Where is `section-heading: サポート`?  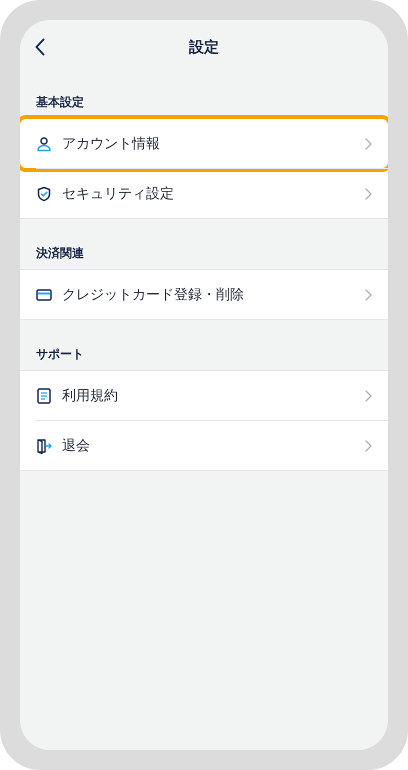 section-heading: サポート is located at coordinates (60, 354).